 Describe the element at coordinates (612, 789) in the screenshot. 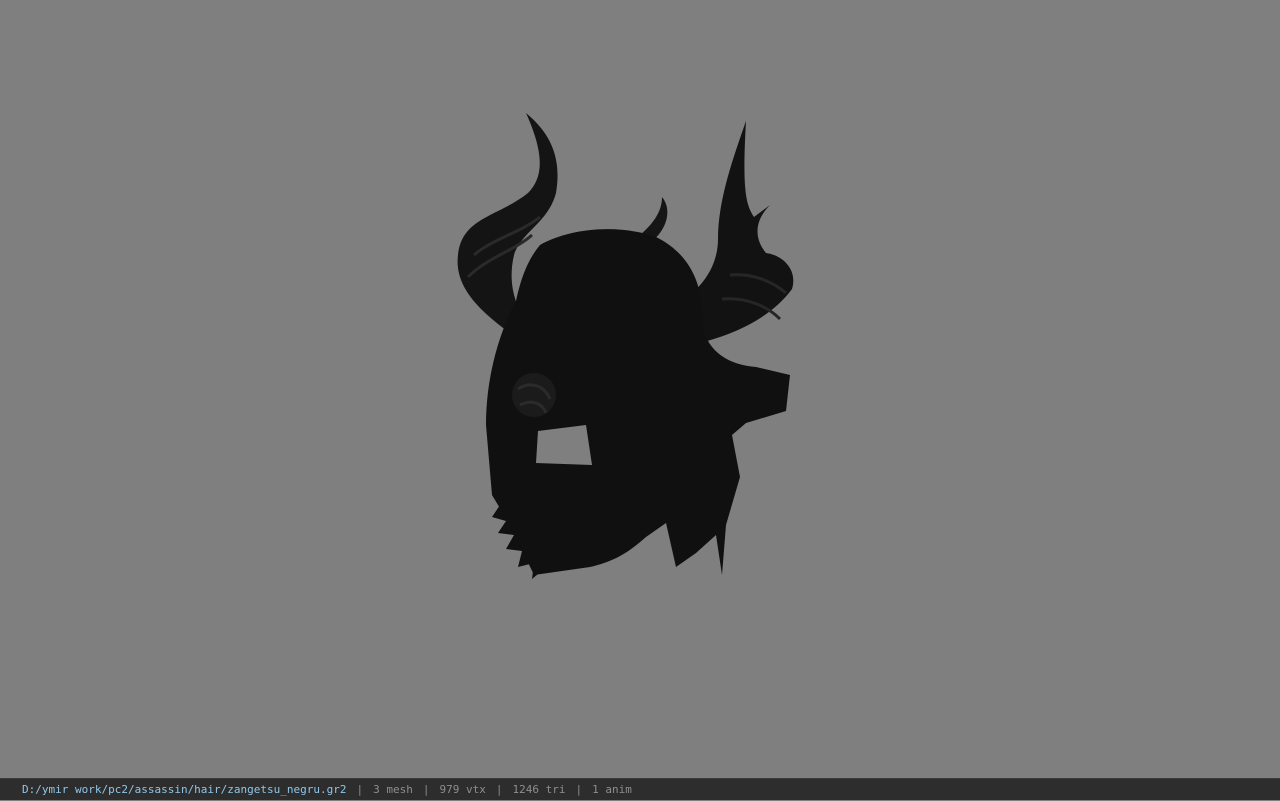

I see `animation-count: 1 anim` at that location.